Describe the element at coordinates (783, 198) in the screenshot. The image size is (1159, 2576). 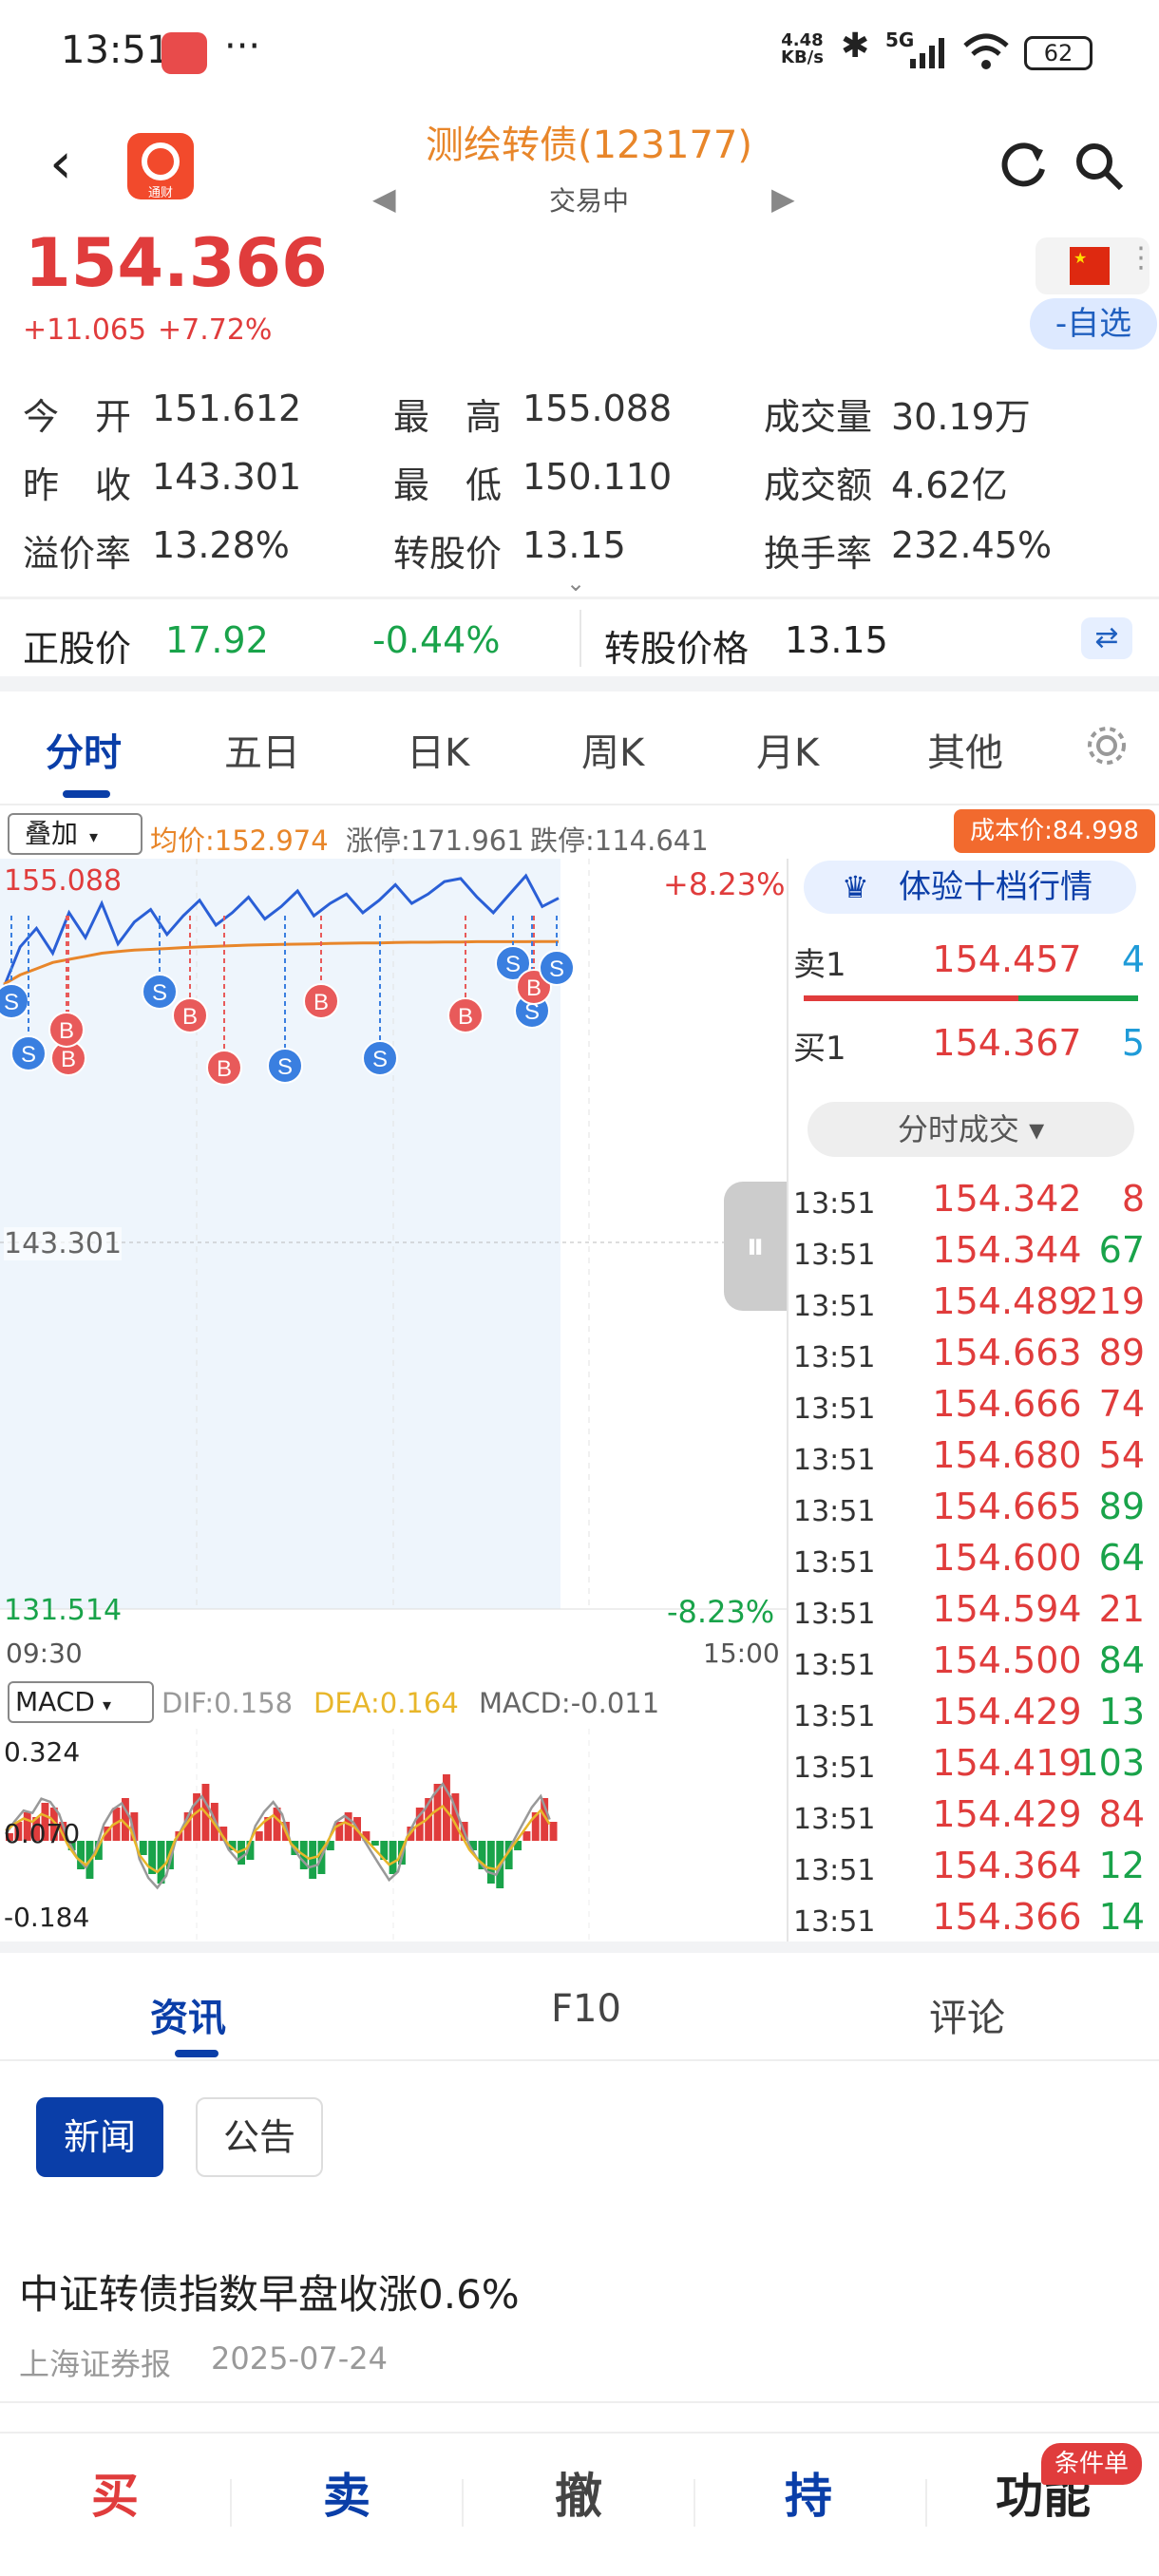
I see `next-stock-button: ▶` at that location.